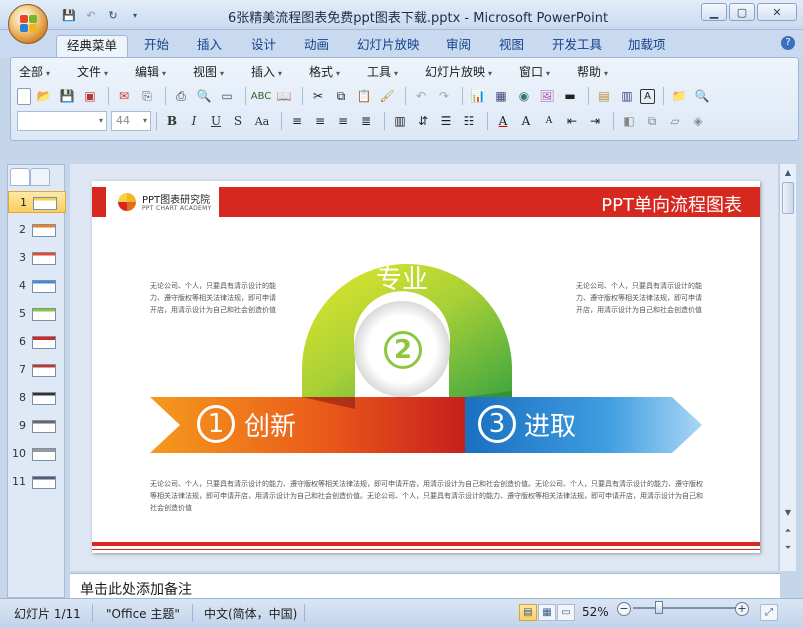  What do you see at coordinates (131, 121) in the screenshot?
I see `font-size-combo: 44 ▾` at bounding box center [131, 121].